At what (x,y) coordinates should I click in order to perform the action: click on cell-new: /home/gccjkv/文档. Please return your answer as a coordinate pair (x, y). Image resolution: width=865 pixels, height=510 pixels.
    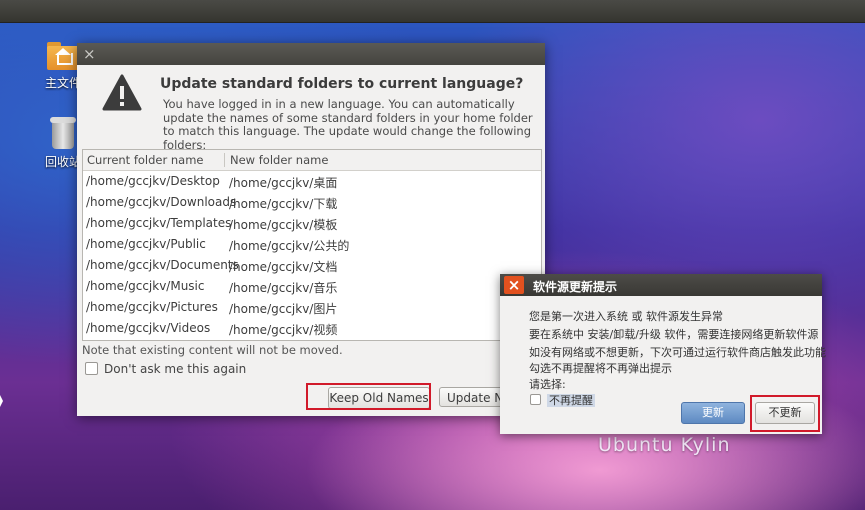
    Looking at the image, I should click on (283, 267).